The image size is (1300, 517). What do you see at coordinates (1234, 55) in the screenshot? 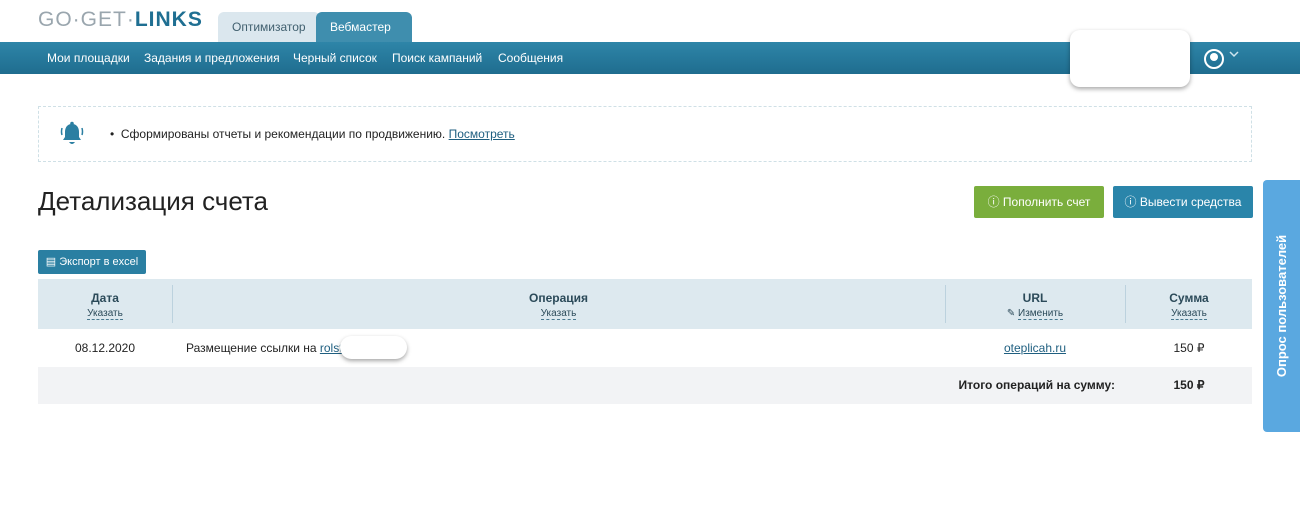
I see `chevron-down-icon` at bounding box center [1234, 55].